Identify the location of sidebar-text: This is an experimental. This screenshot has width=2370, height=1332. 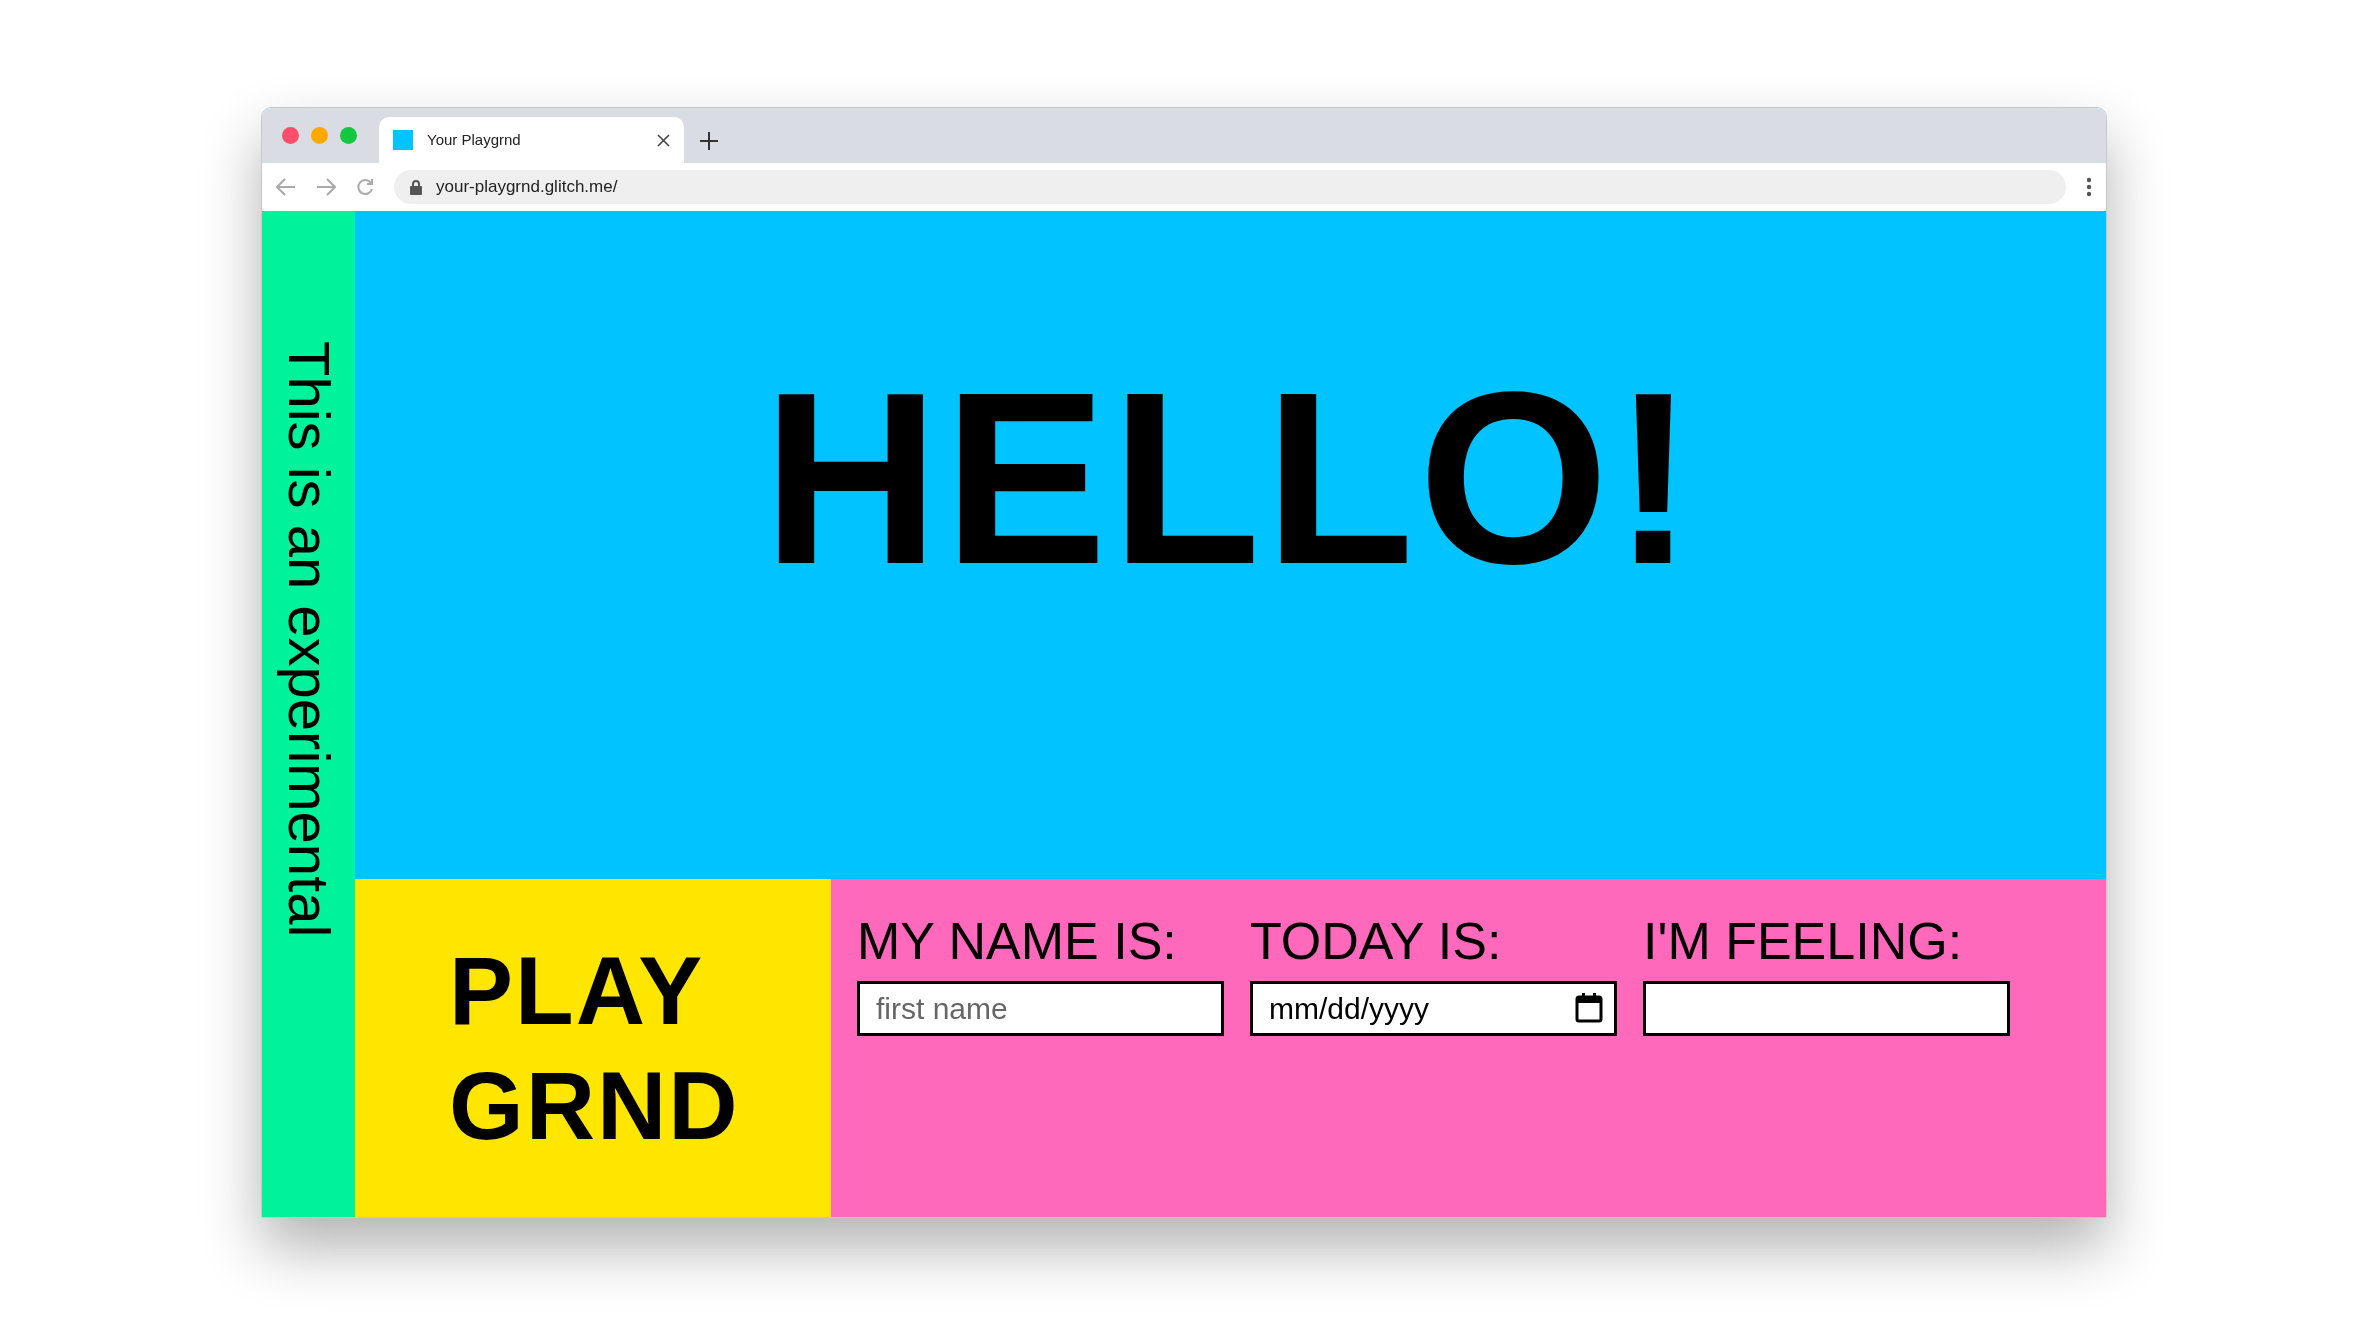
(308, 639).